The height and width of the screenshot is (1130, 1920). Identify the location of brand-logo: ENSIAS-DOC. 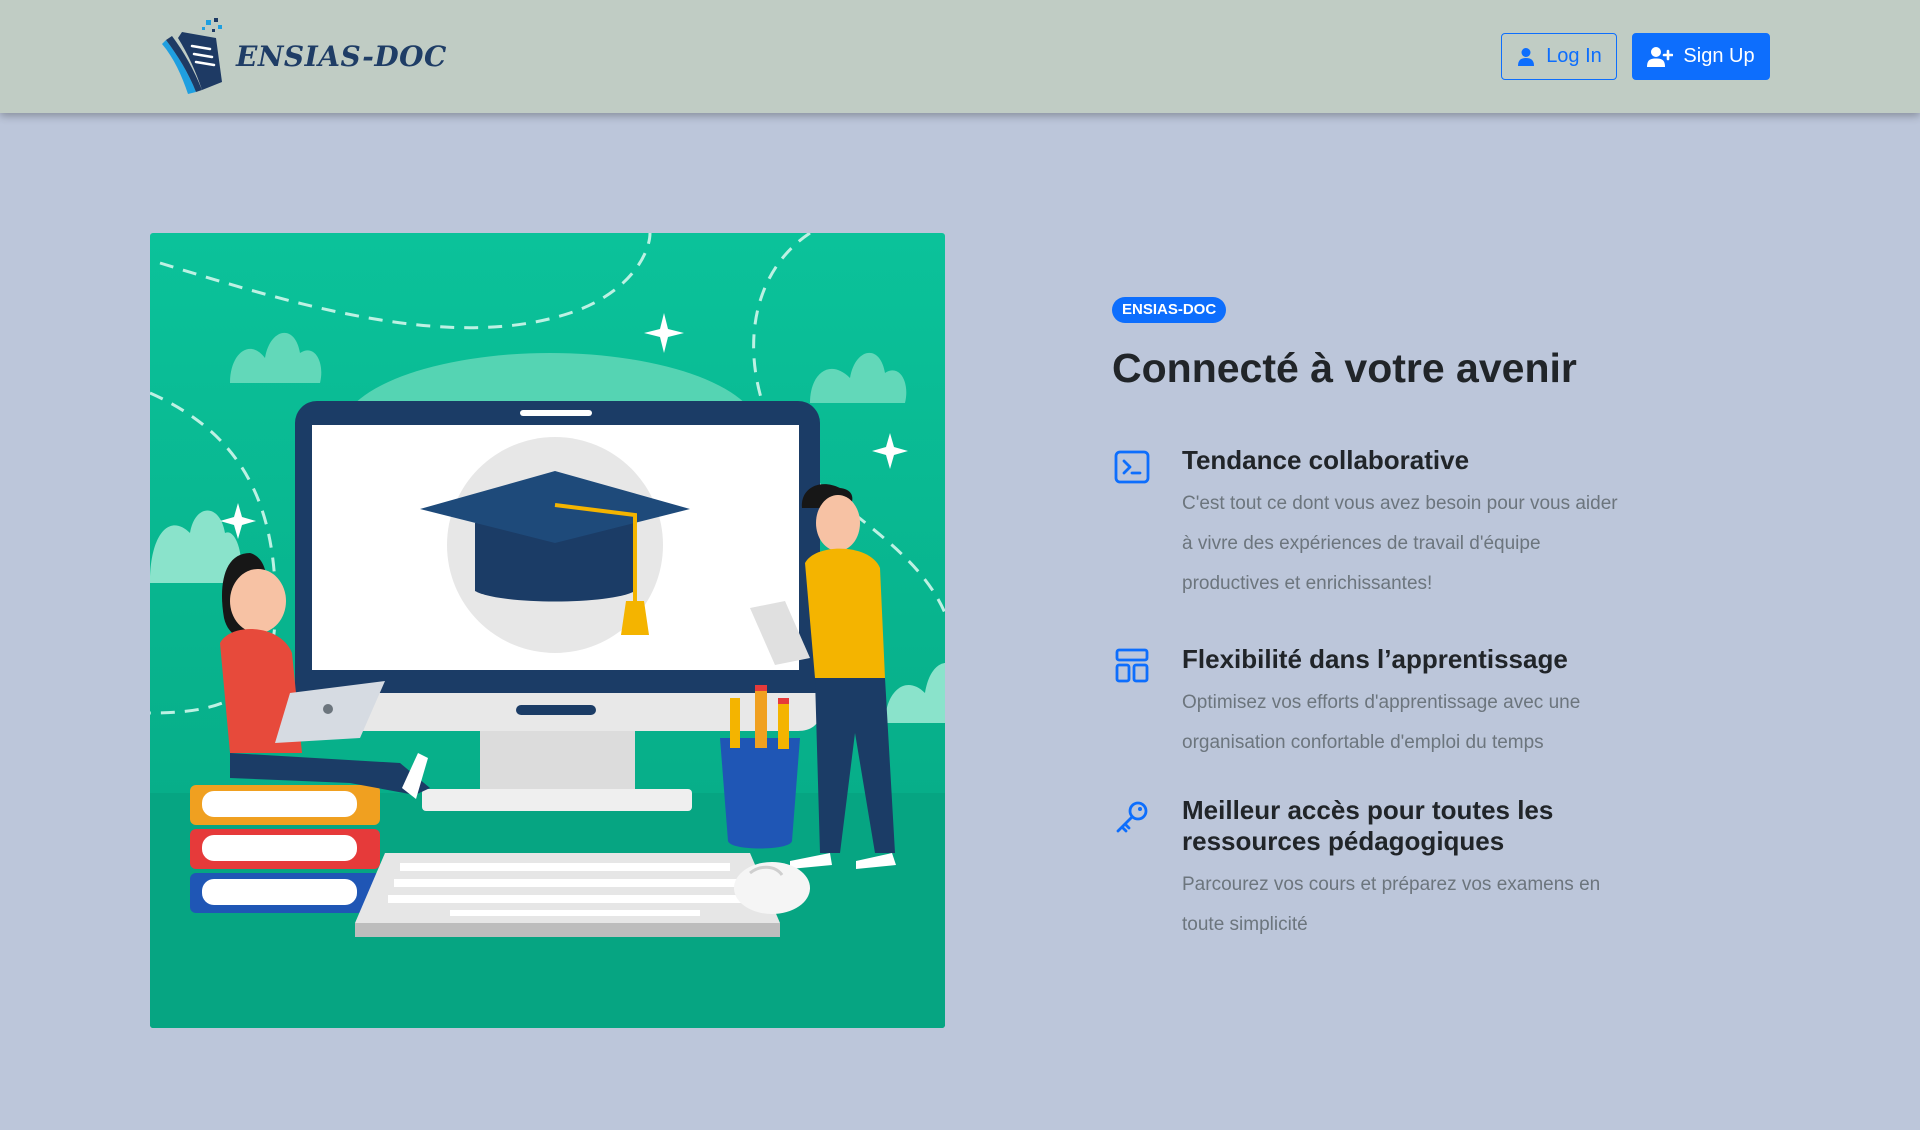
(302, 56).